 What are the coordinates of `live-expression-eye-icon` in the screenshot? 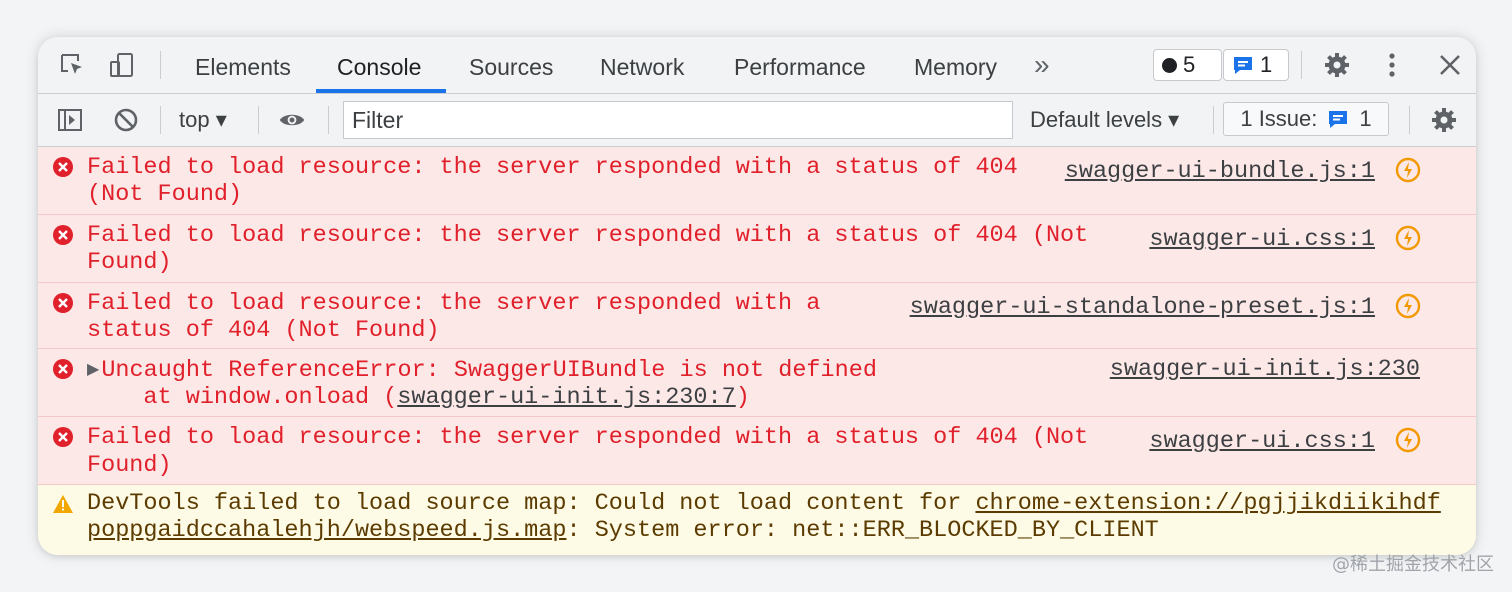 It's located at (292, 120).